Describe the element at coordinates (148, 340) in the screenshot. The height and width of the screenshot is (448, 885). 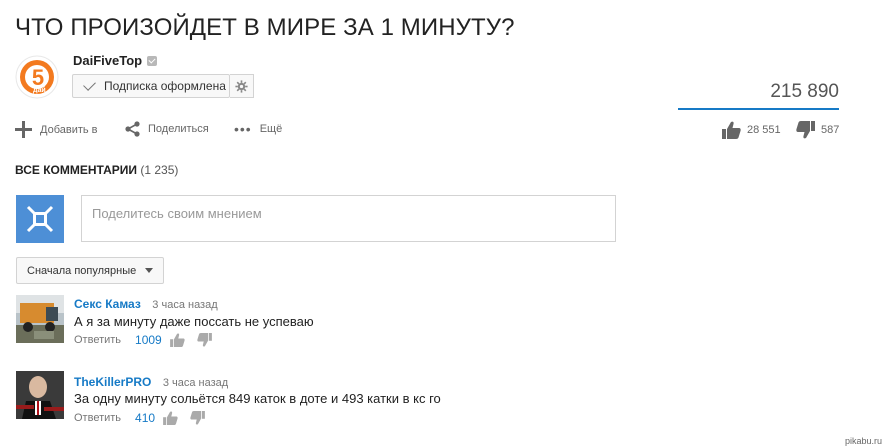
I see `comment-like-count: 1009` at that location.